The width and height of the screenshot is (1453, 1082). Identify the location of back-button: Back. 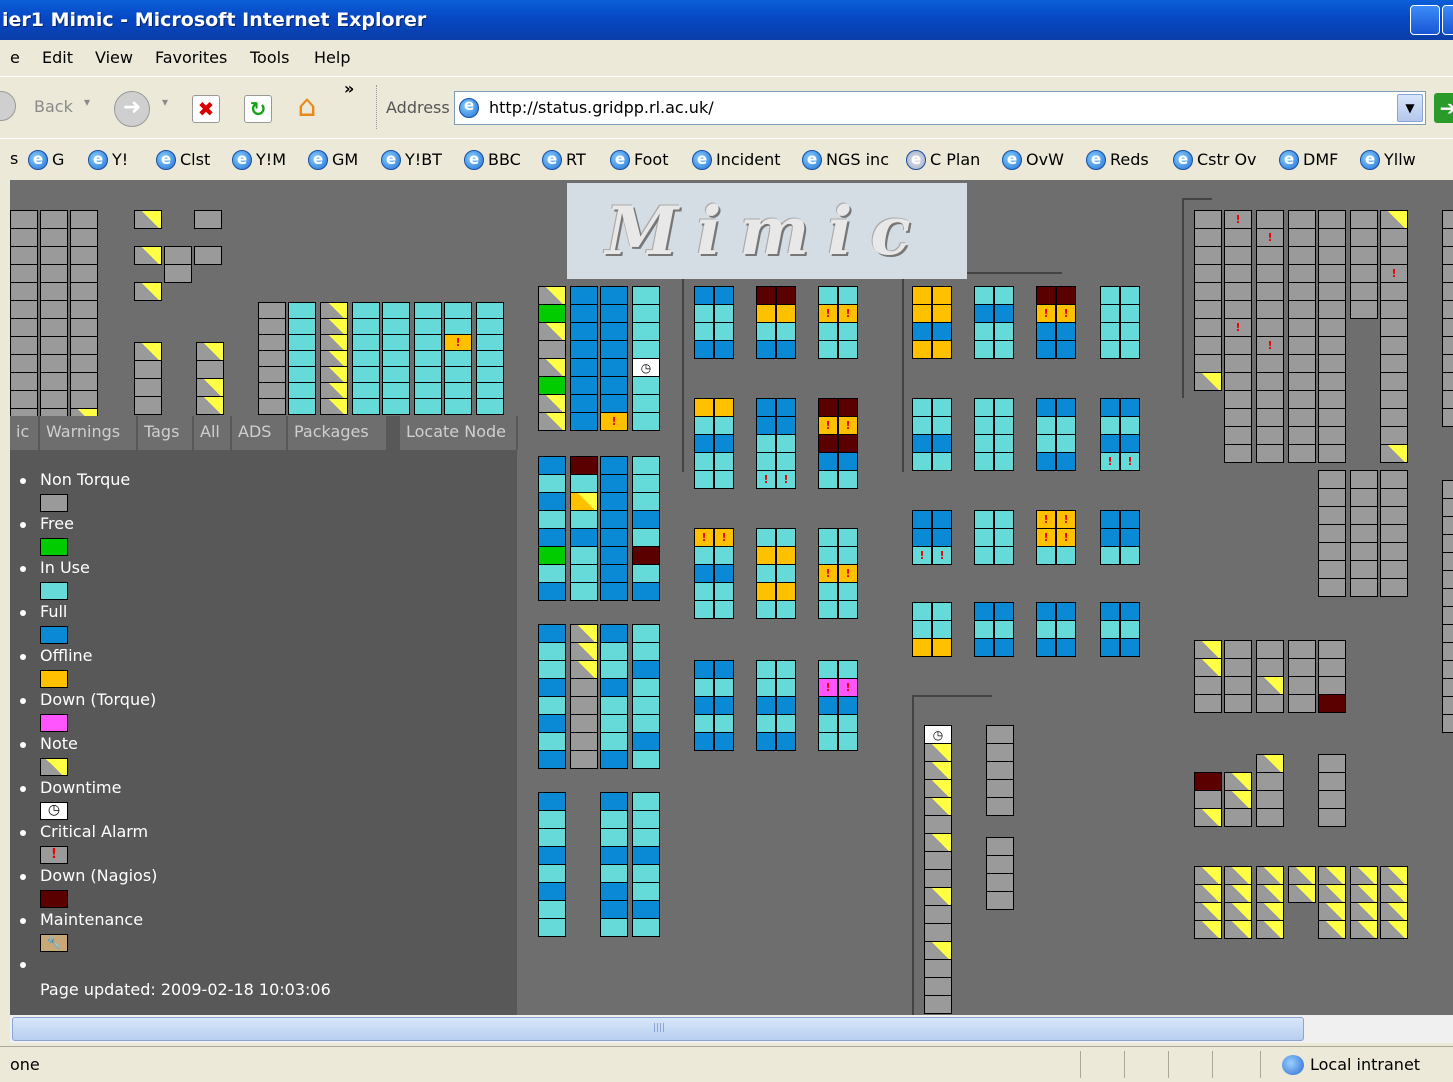
(53, 106).